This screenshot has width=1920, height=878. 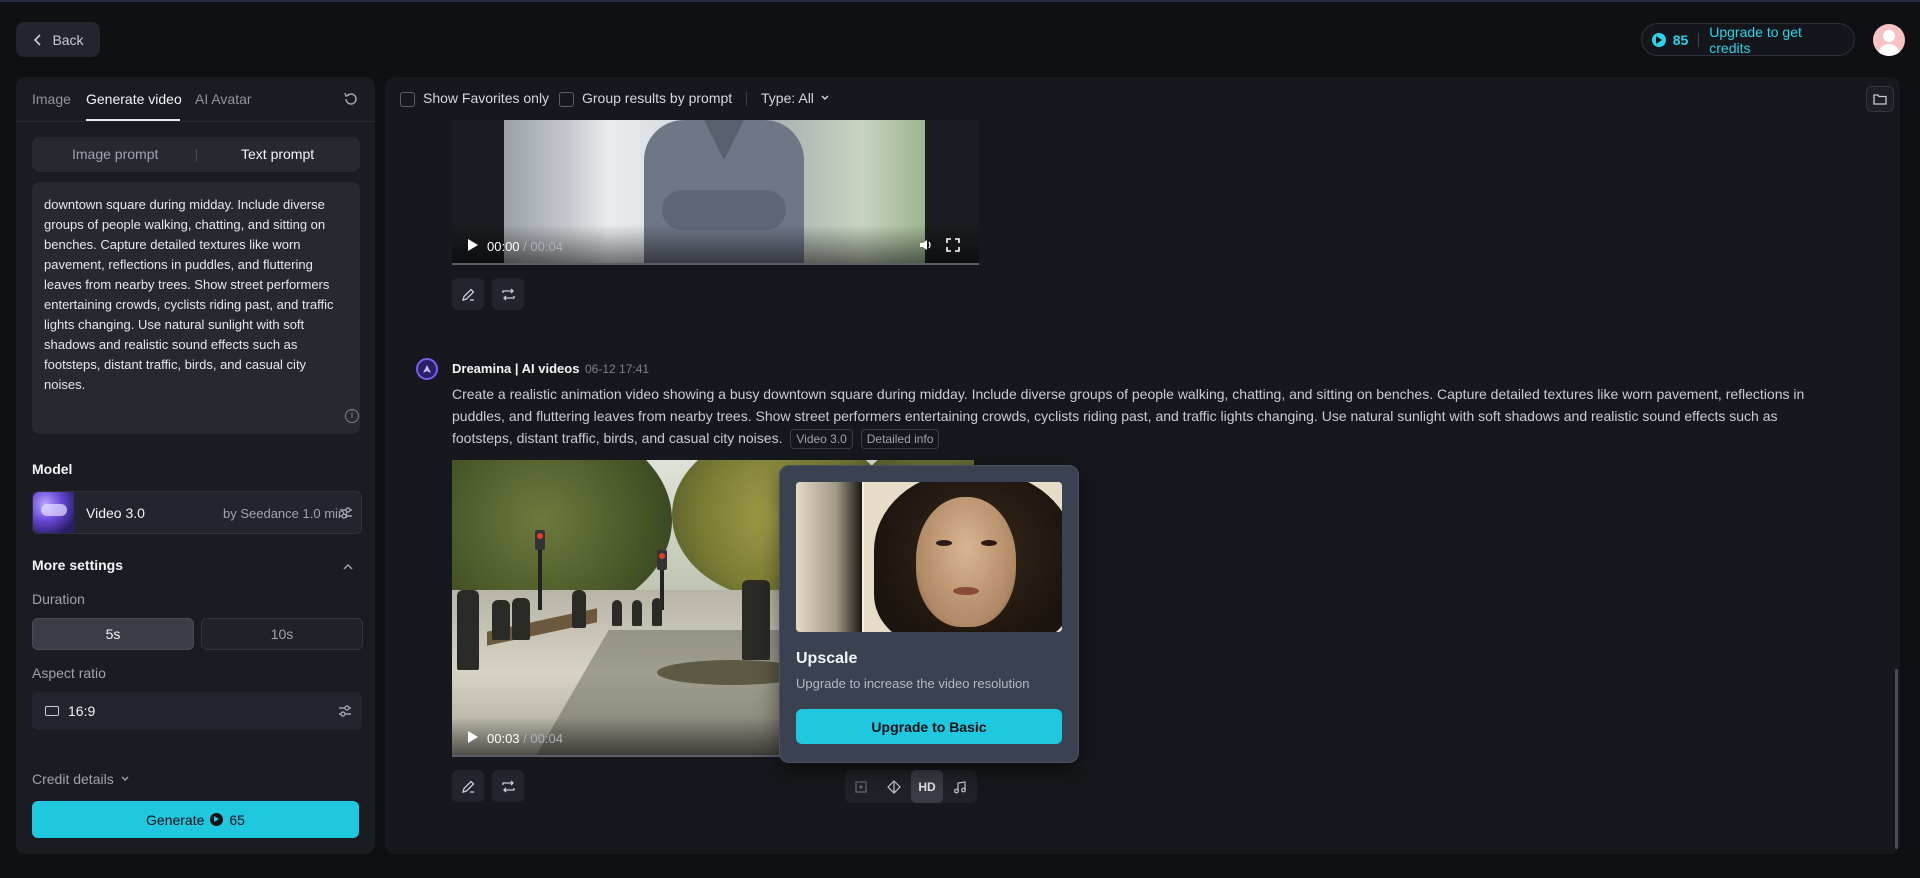 I want to click on fullscreen-icon, so click(x=953, y=245).